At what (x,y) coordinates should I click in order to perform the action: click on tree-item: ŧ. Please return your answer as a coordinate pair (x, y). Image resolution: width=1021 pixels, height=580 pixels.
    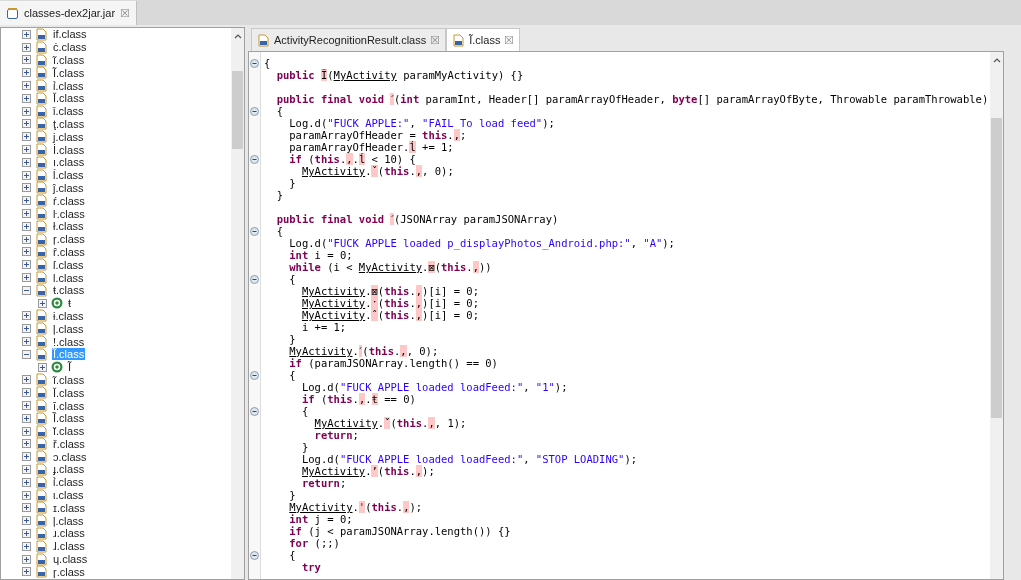
    Looking at the image, I should click on (70, 303).